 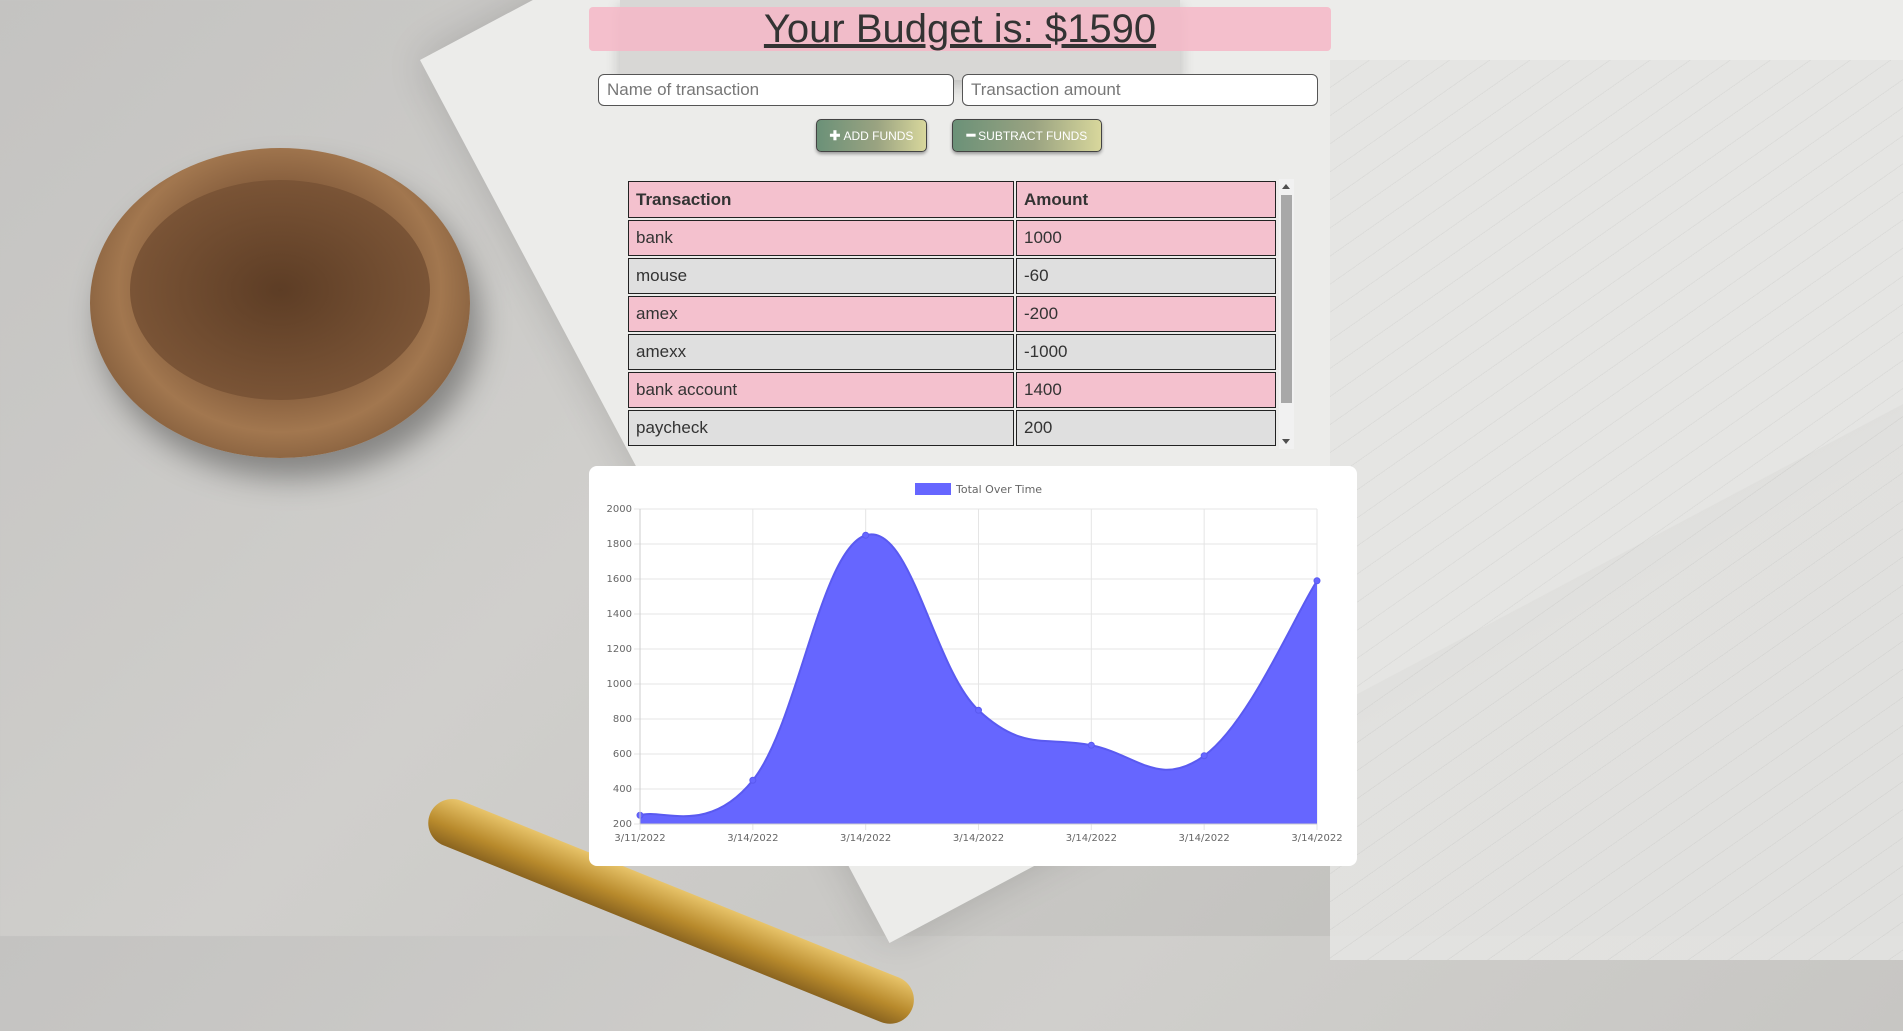 I want to click on transaction-name-input, so click(x=776, y=90).